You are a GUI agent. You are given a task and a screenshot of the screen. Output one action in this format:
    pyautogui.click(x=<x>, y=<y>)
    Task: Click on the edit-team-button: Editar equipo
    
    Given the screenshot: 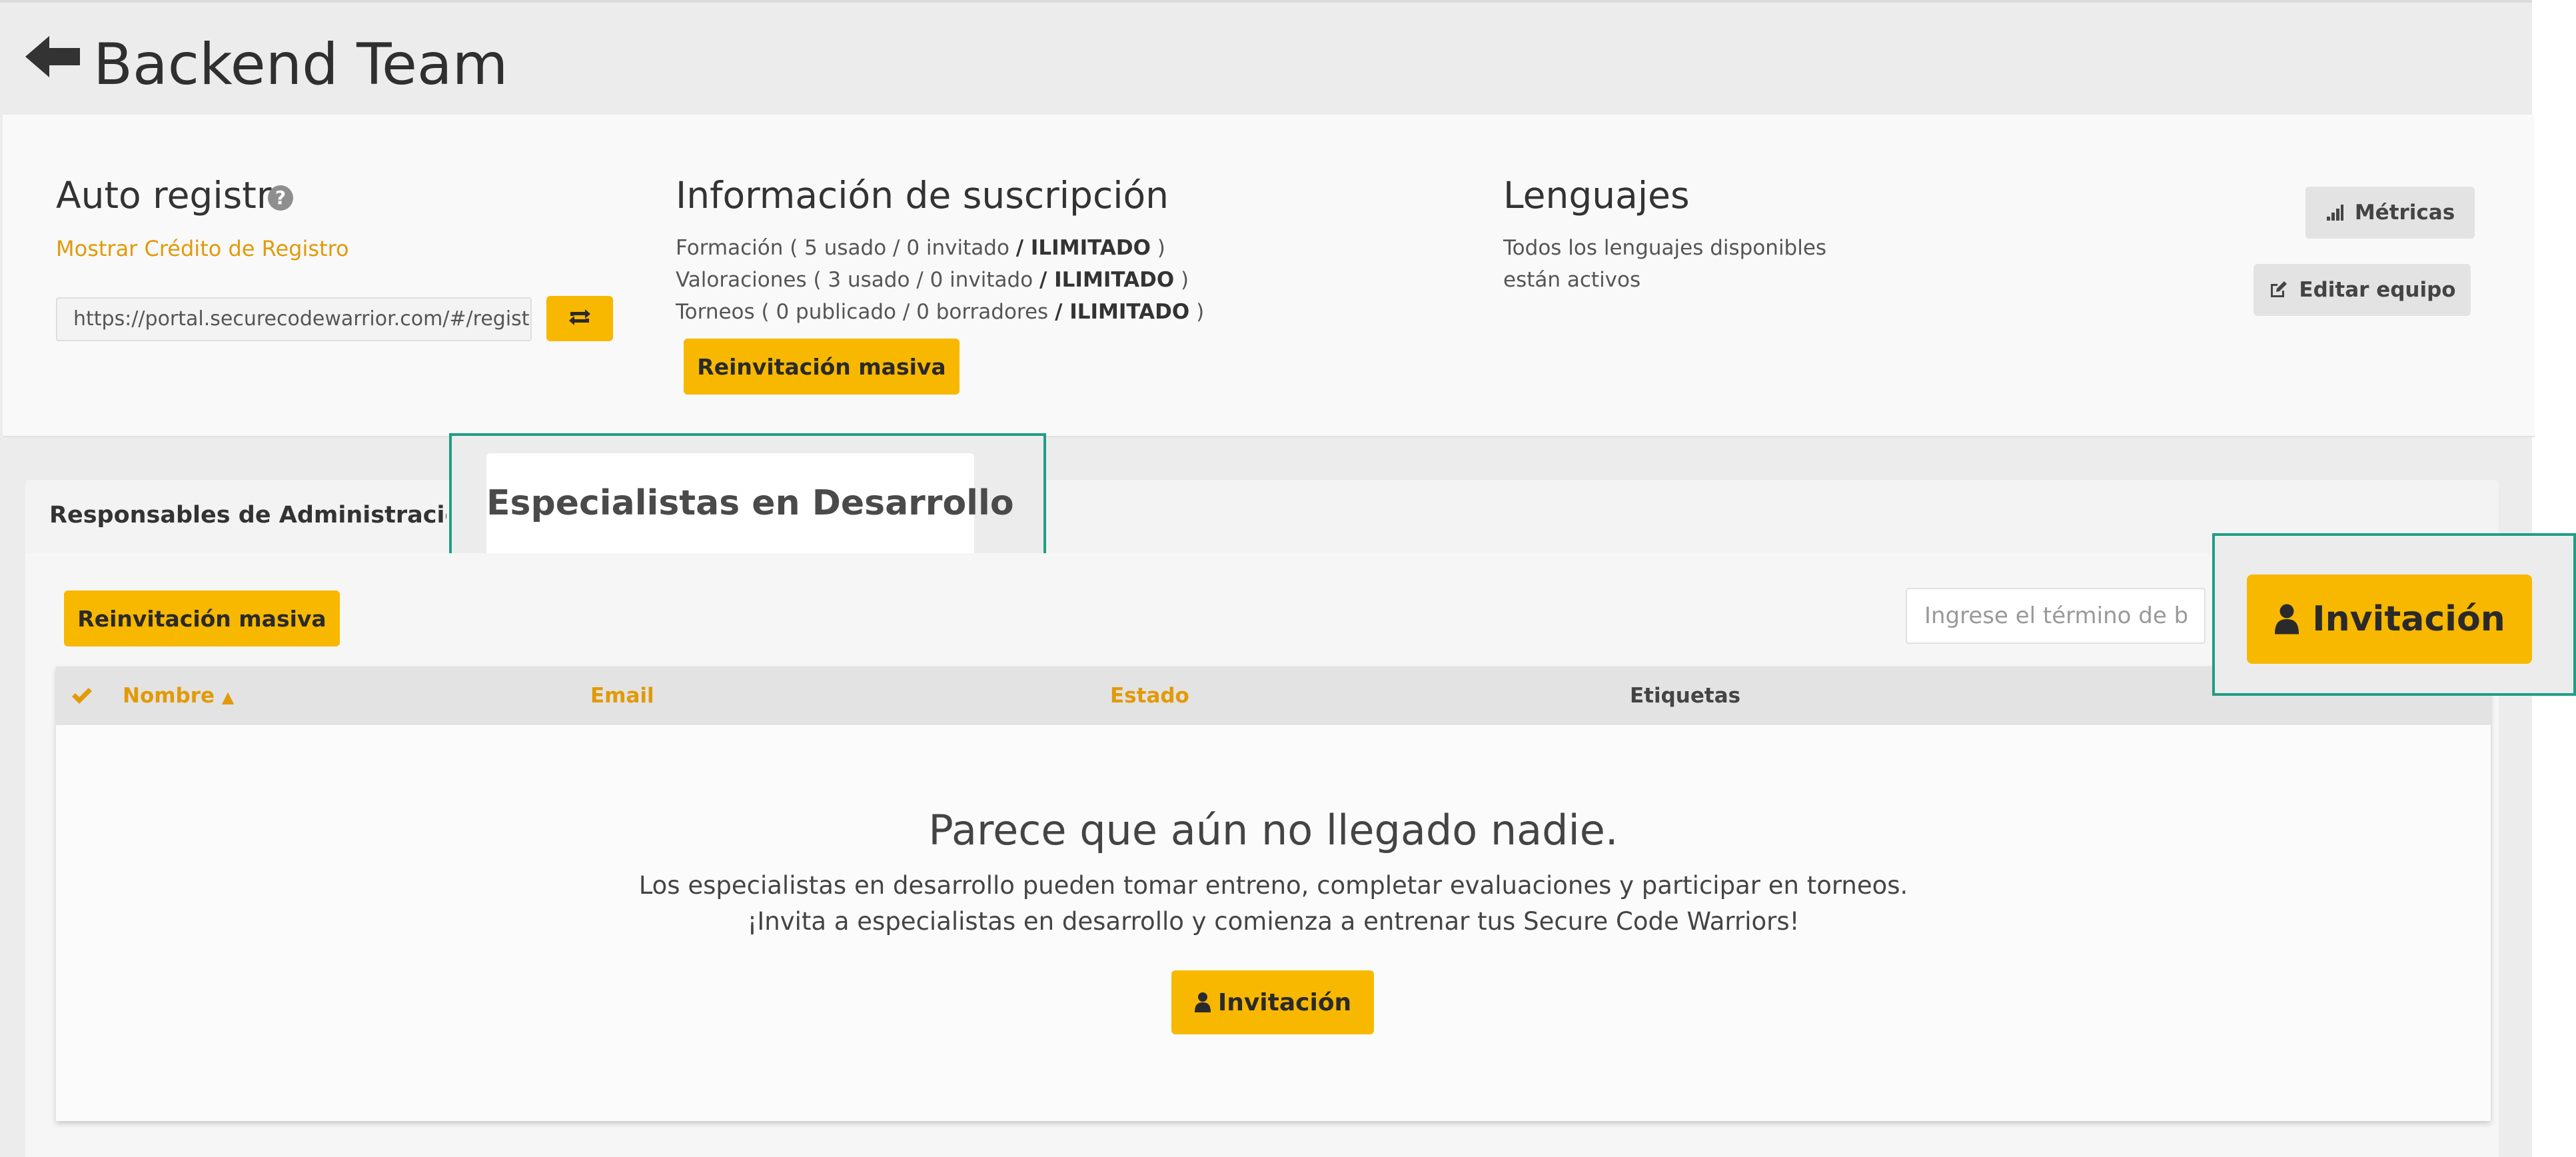 What is the action you would take?
    pyautogui.click(x=2363, y=290)
    